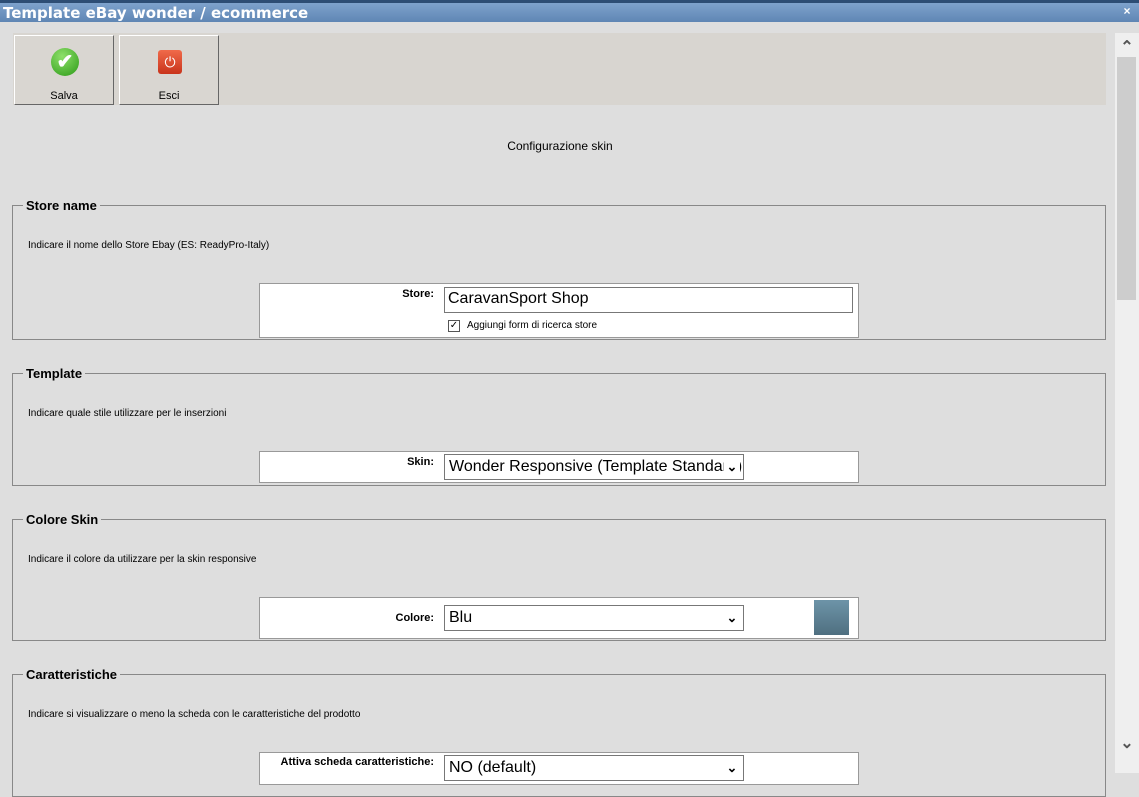  What do you see at coordinates (648, 300) in the screenshot?
I see `store-input: CaravanSport Shop` at bounding box center [648, 300].